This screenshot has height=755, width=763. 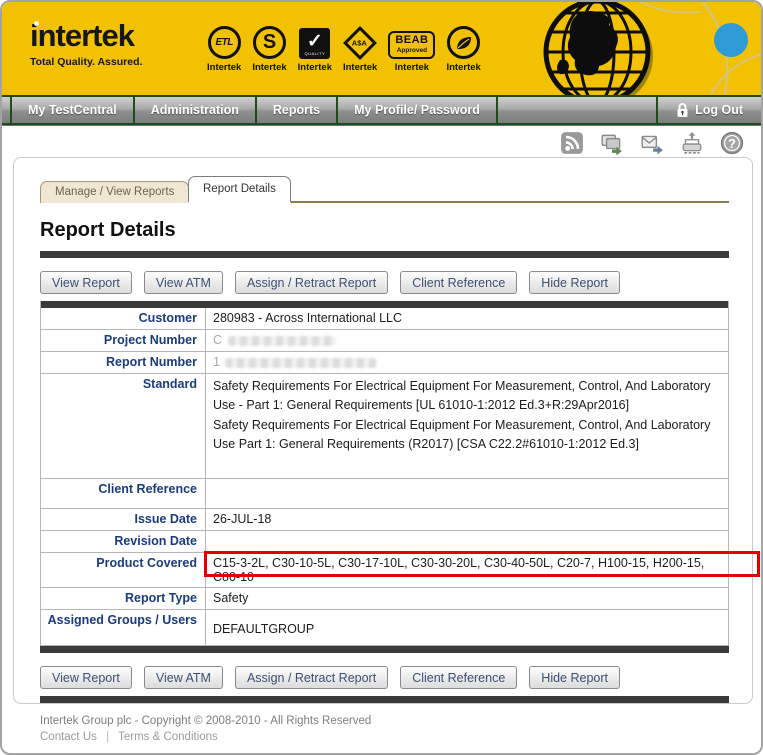 I want to click on footer-links: Contact Us | Terms & Conditions, so click(x=205, y=737).